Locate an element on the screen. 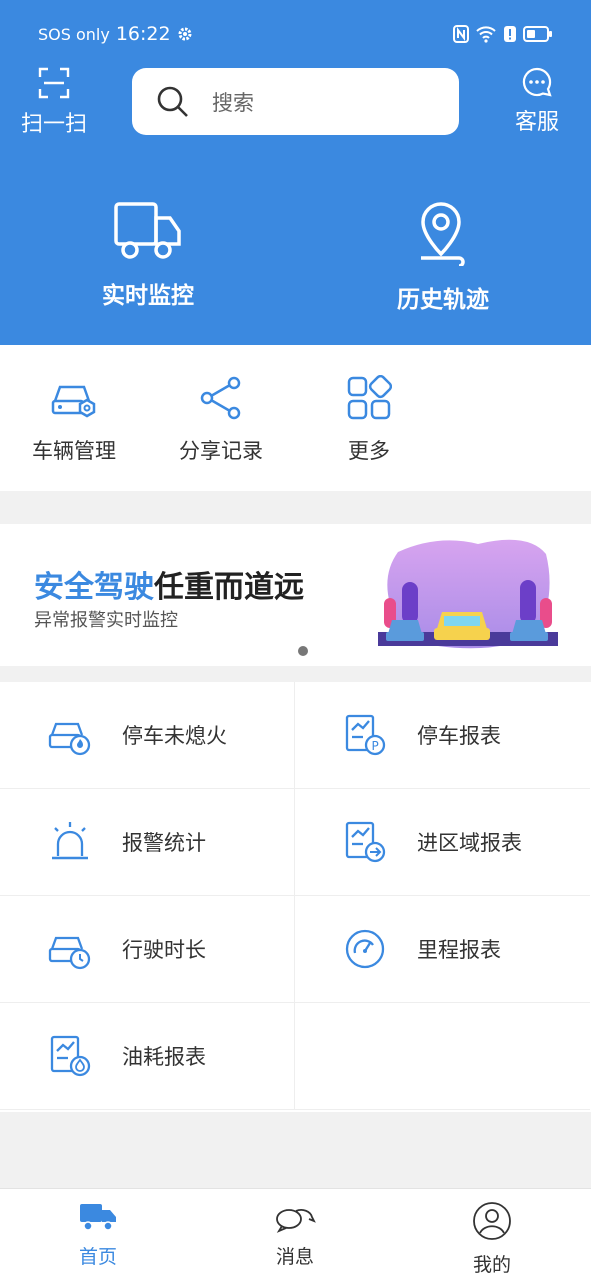  report-item: 里程报表 is located at coordinates (442, 949).